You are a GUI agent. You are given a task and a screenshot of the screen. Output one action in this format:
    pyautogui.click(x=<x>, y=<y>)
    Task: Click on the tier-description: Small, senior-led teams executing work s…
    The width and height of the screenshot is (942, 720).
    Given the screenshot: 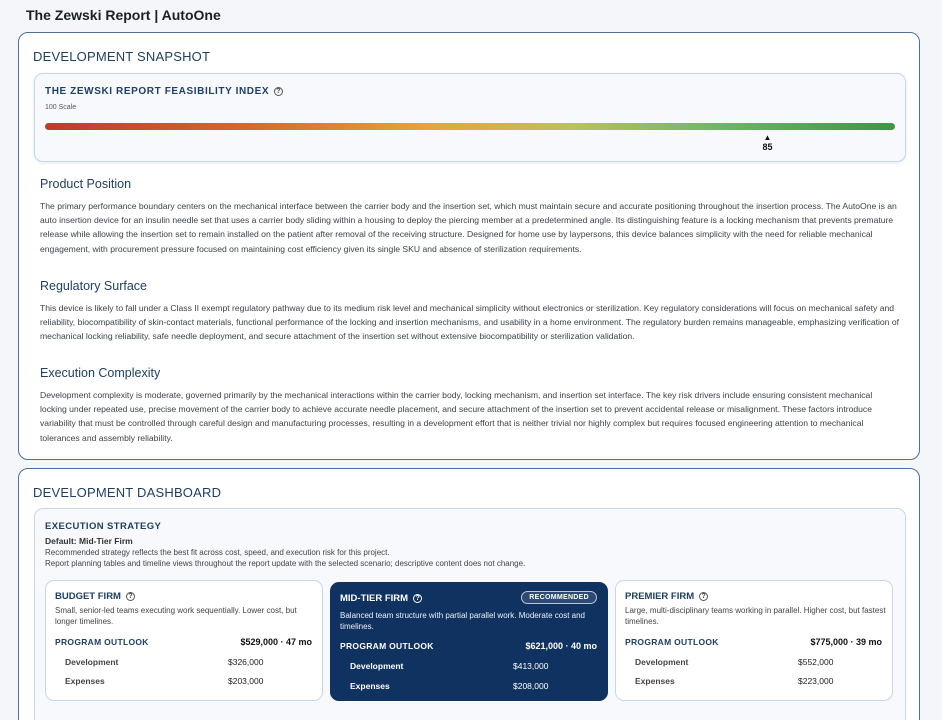 What is the action you would take?
    pyautogui.click(x=176, y=616)
    